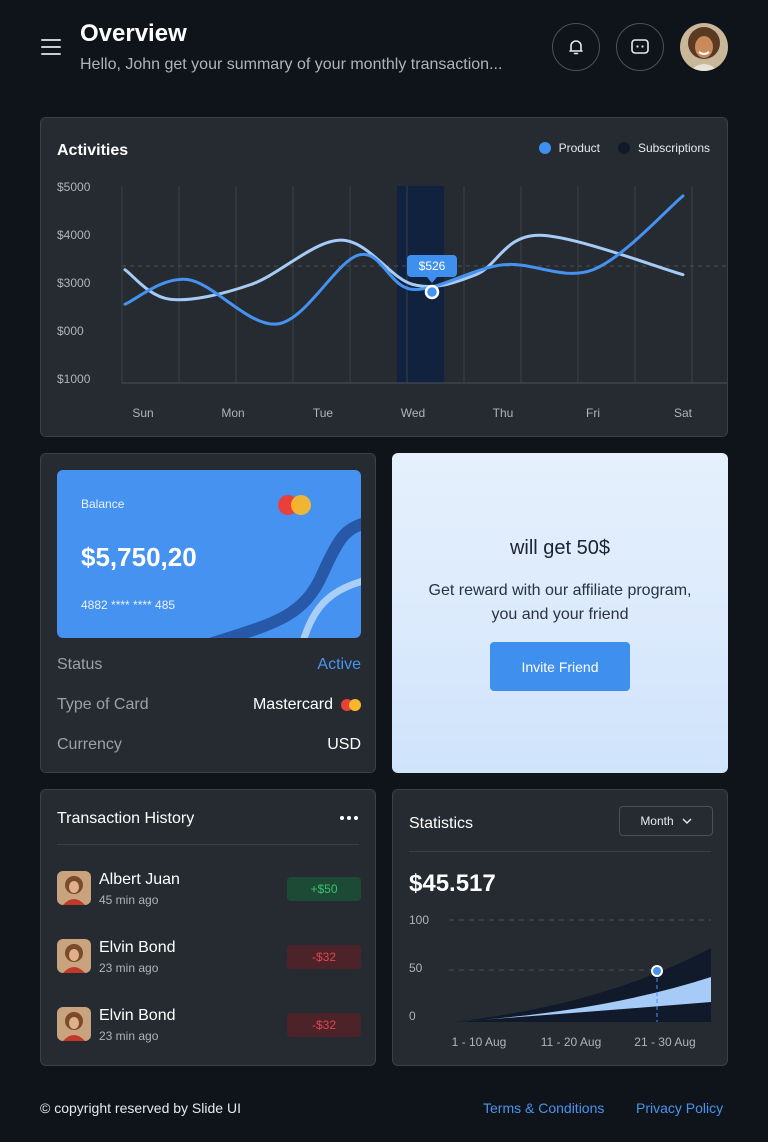 The image size is (768, 1142). What do you see at coordinates (89, 744) in the screenshot?
I see `currency-label: Currency` at bounding box center [89, 744].